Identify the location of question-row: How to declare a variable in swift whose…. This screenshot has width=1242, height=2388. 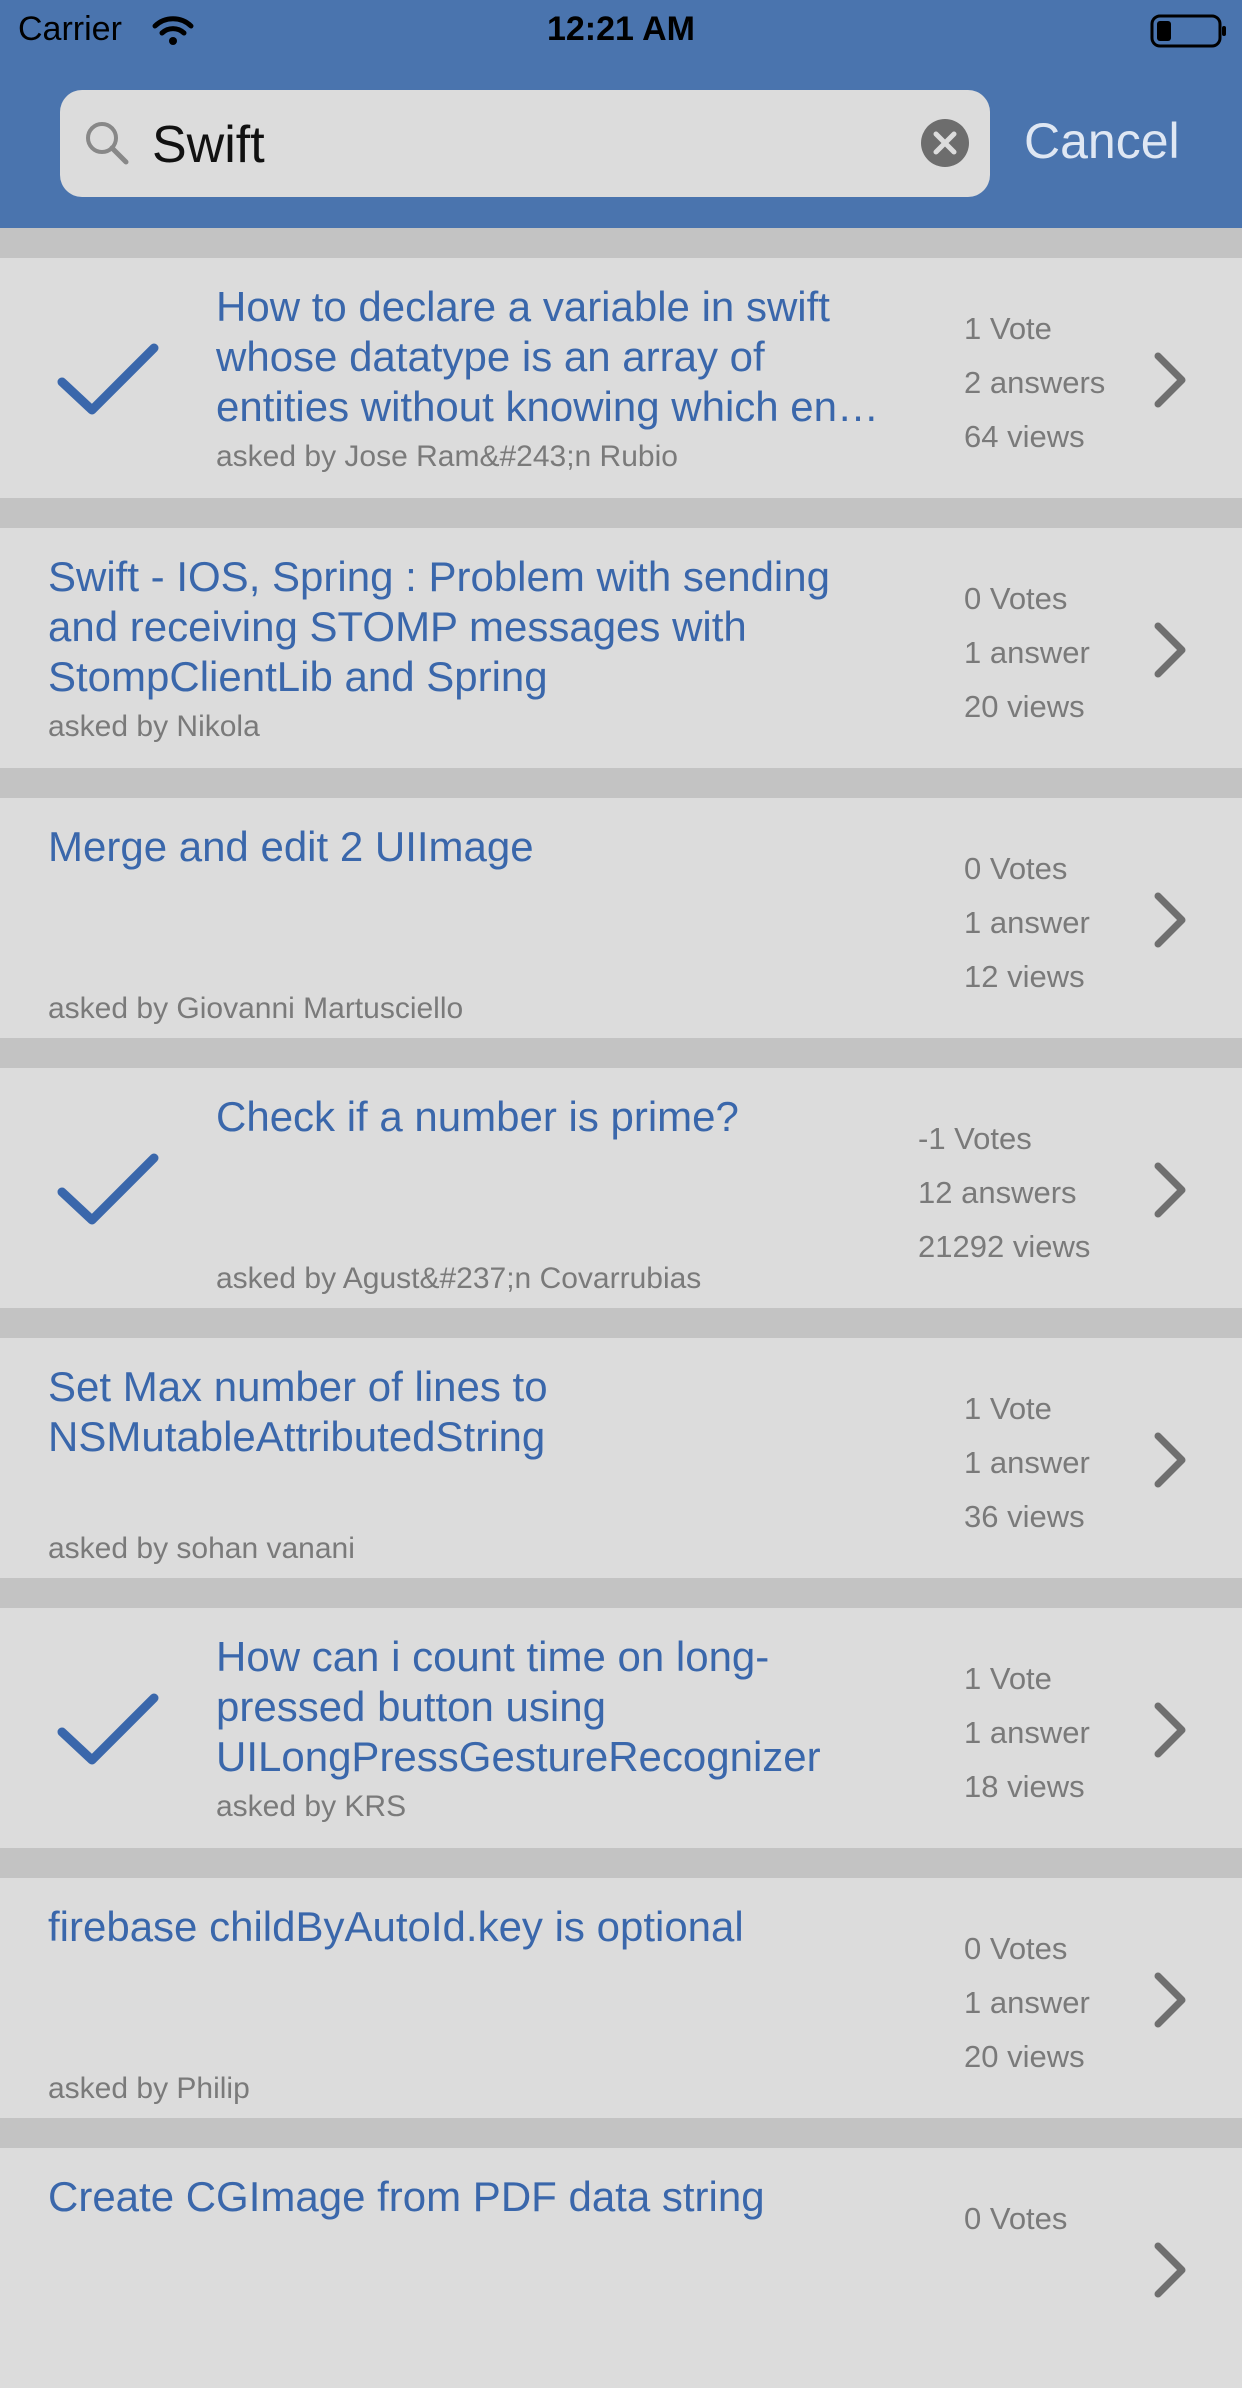
(621, 378).